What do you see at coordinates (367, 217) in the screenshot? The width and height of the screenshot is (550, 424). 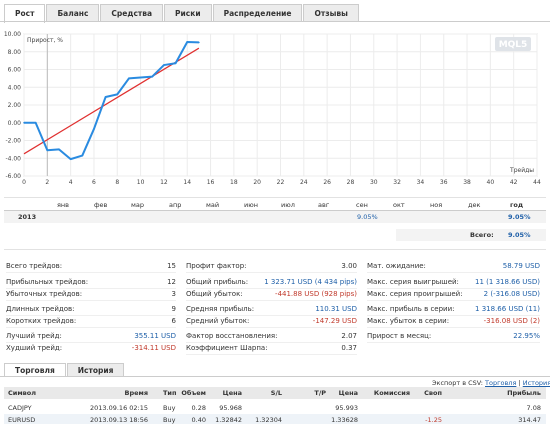 I see `sep-value: 9.05%` at bounding box center [367, 217].